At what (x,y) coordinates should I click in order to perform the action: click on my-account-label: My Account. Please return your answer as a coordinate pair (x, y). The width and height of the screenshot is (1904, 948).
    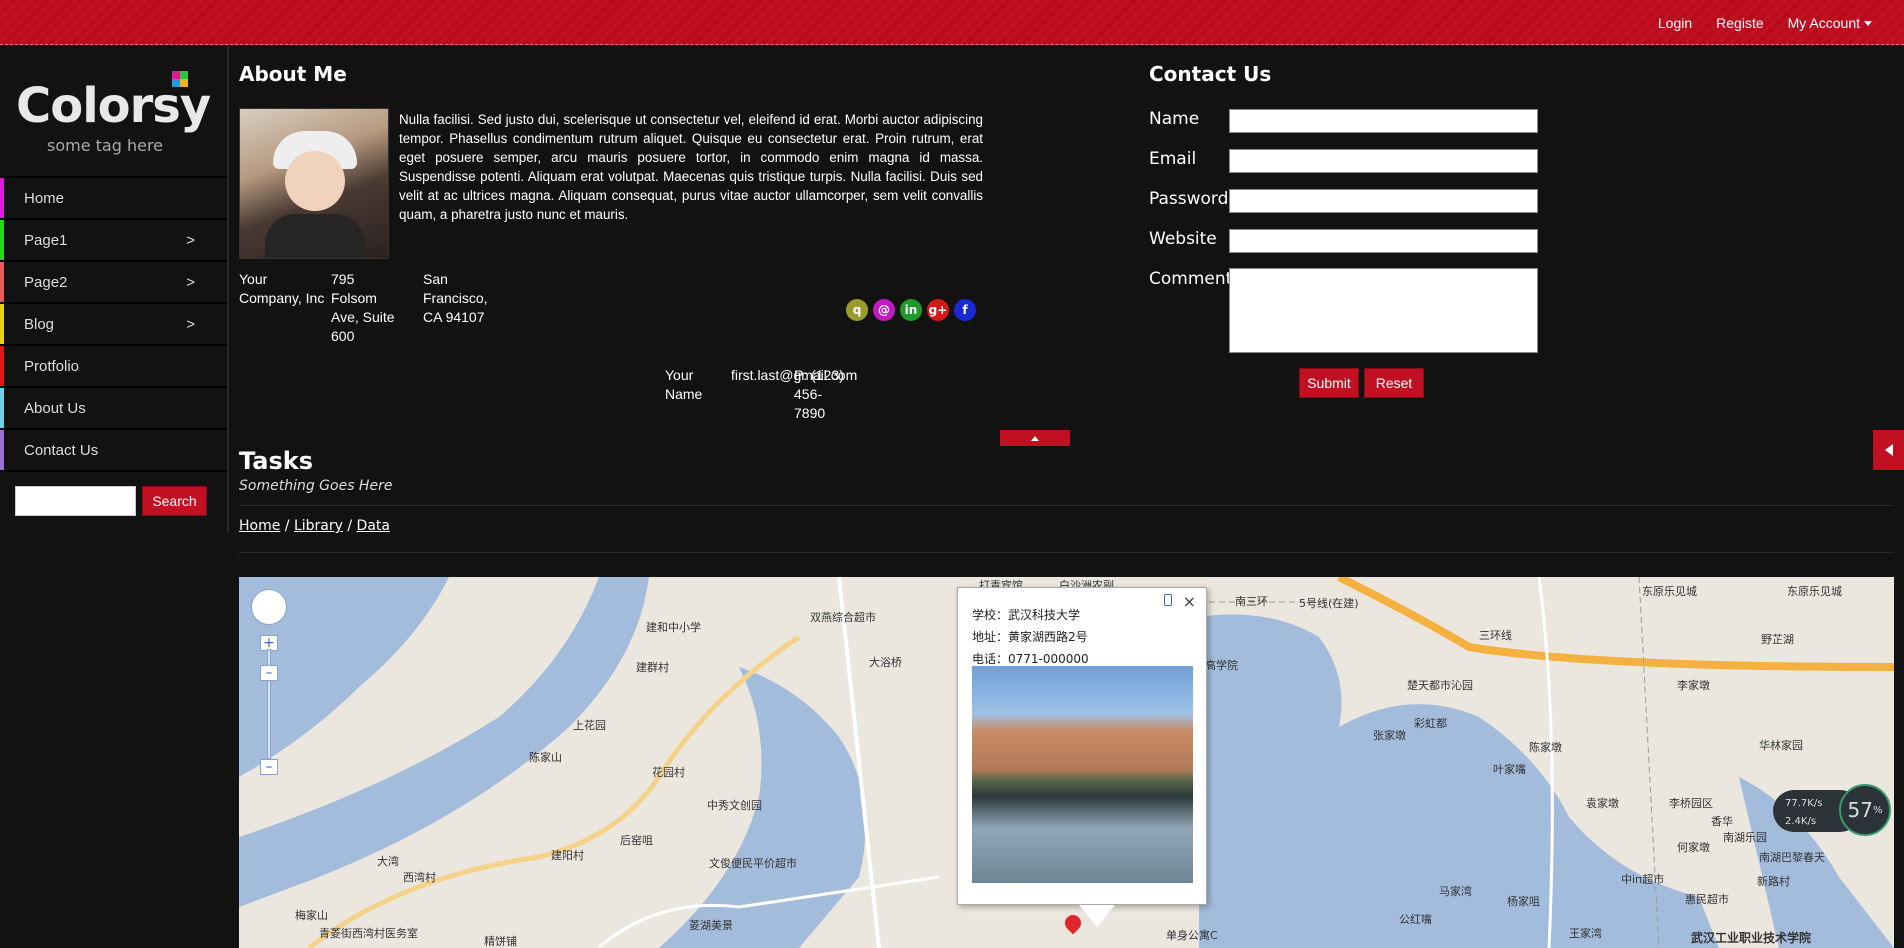
    Looking at the image, I should click on (1823, 22).